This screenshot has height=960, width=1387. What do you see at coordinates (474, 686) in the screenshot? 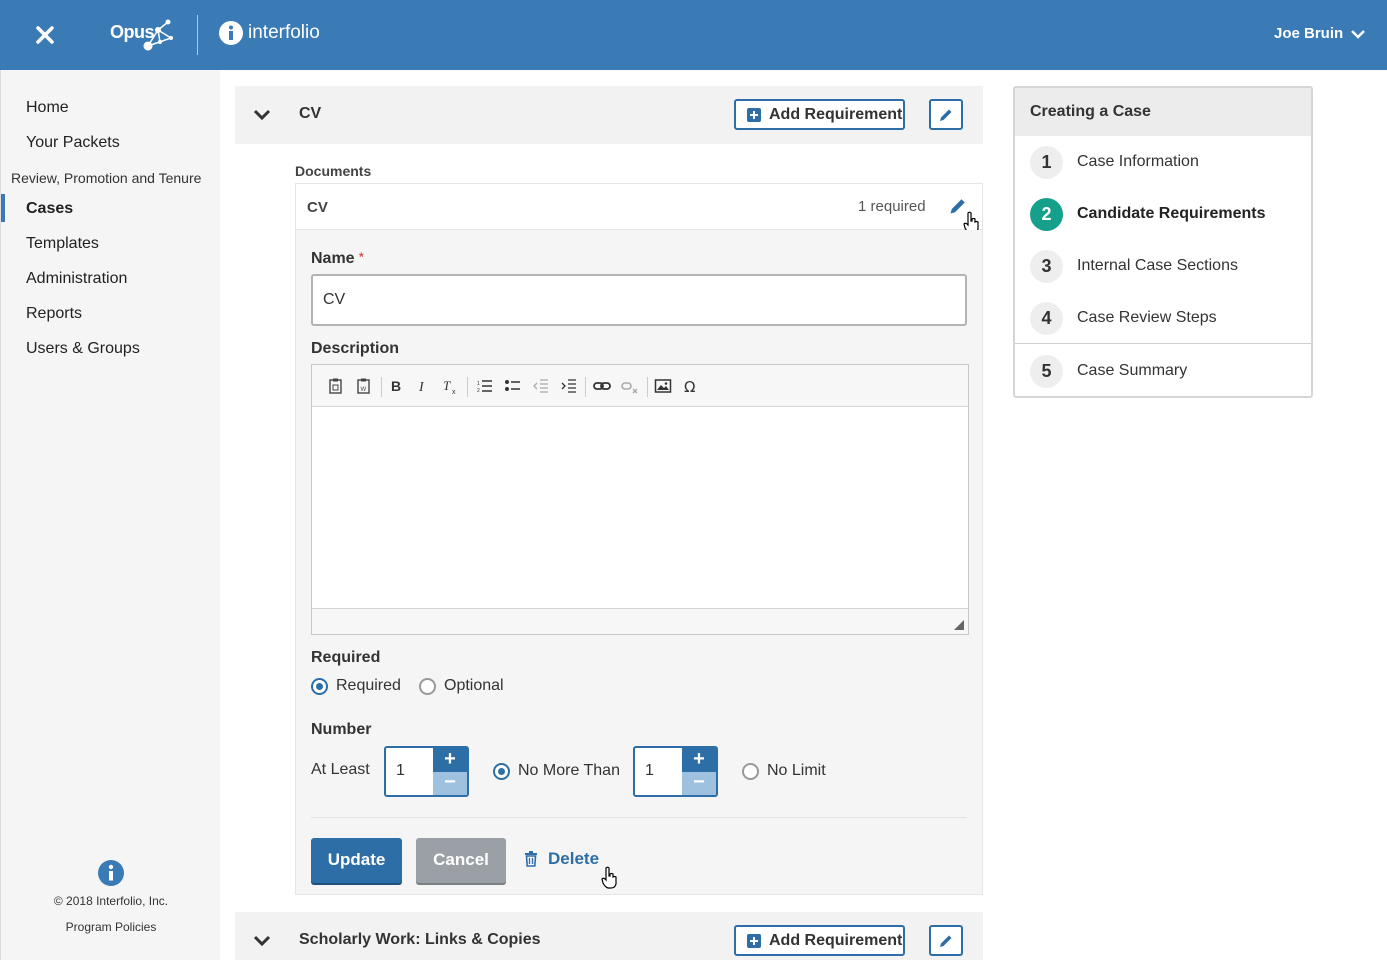
I see `radio-optional-label: Optional` at bounding box center [474, 686].